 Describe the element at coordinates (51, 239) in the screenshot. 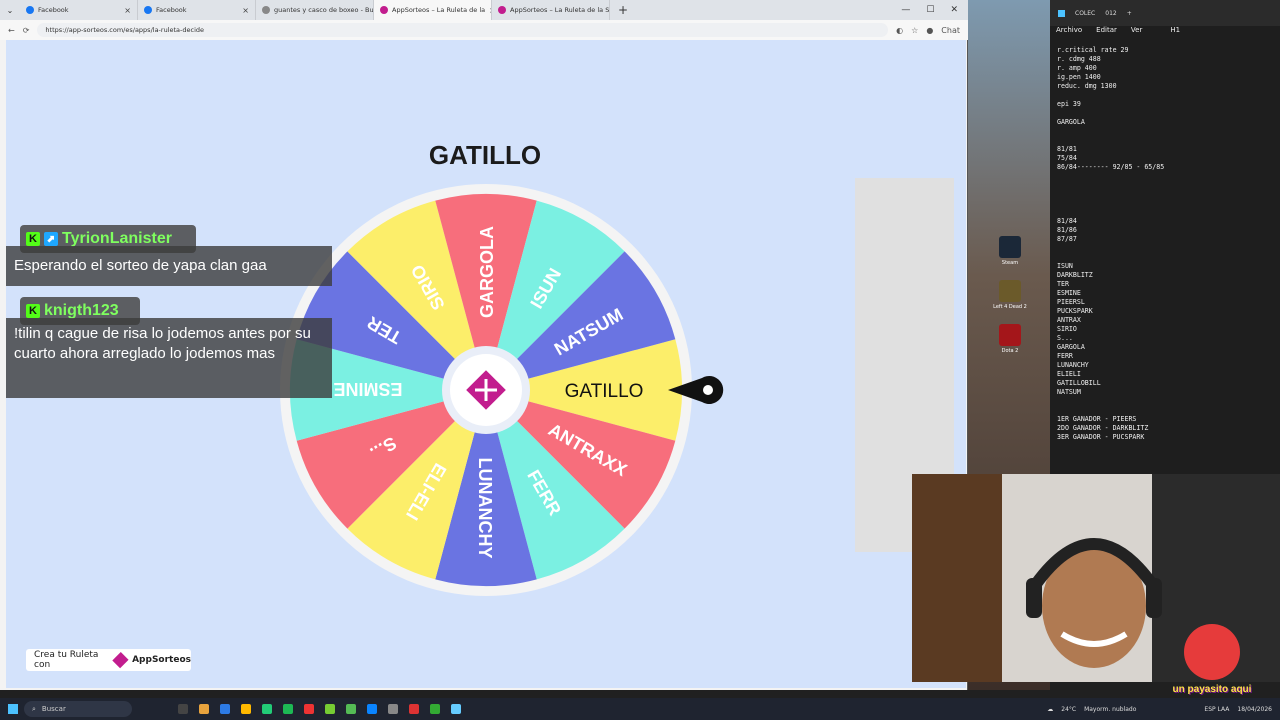

I see `sub-badge-icon: ⬈` at that location.